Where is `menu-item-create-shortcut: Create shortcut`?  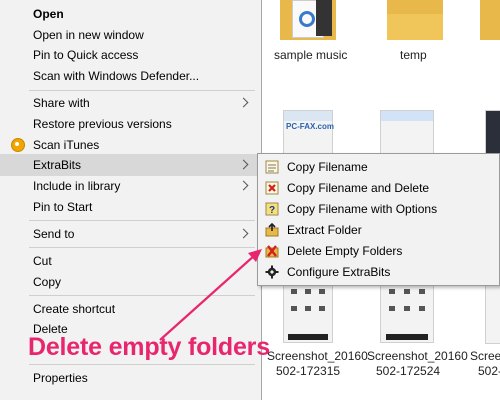 menu-item-create-shortcut: Create shortcut is located at coordinates (130, 309).